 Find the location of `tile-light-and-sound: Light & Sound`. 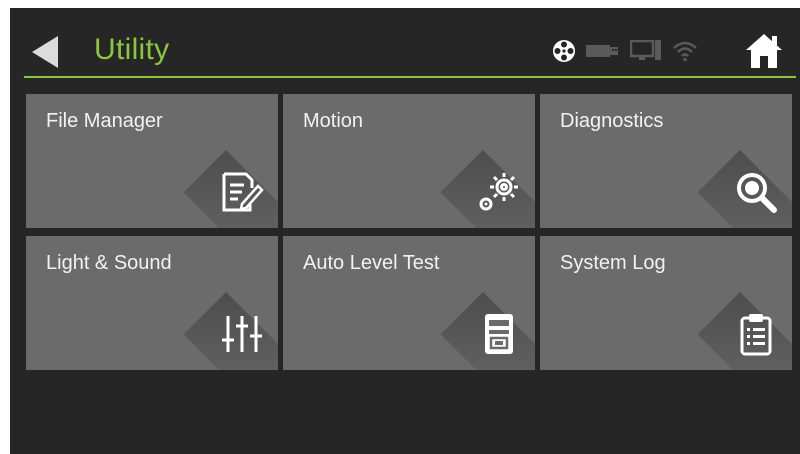

tile-light-and-sound: Light & Sound is located at coordinates (152, 303).